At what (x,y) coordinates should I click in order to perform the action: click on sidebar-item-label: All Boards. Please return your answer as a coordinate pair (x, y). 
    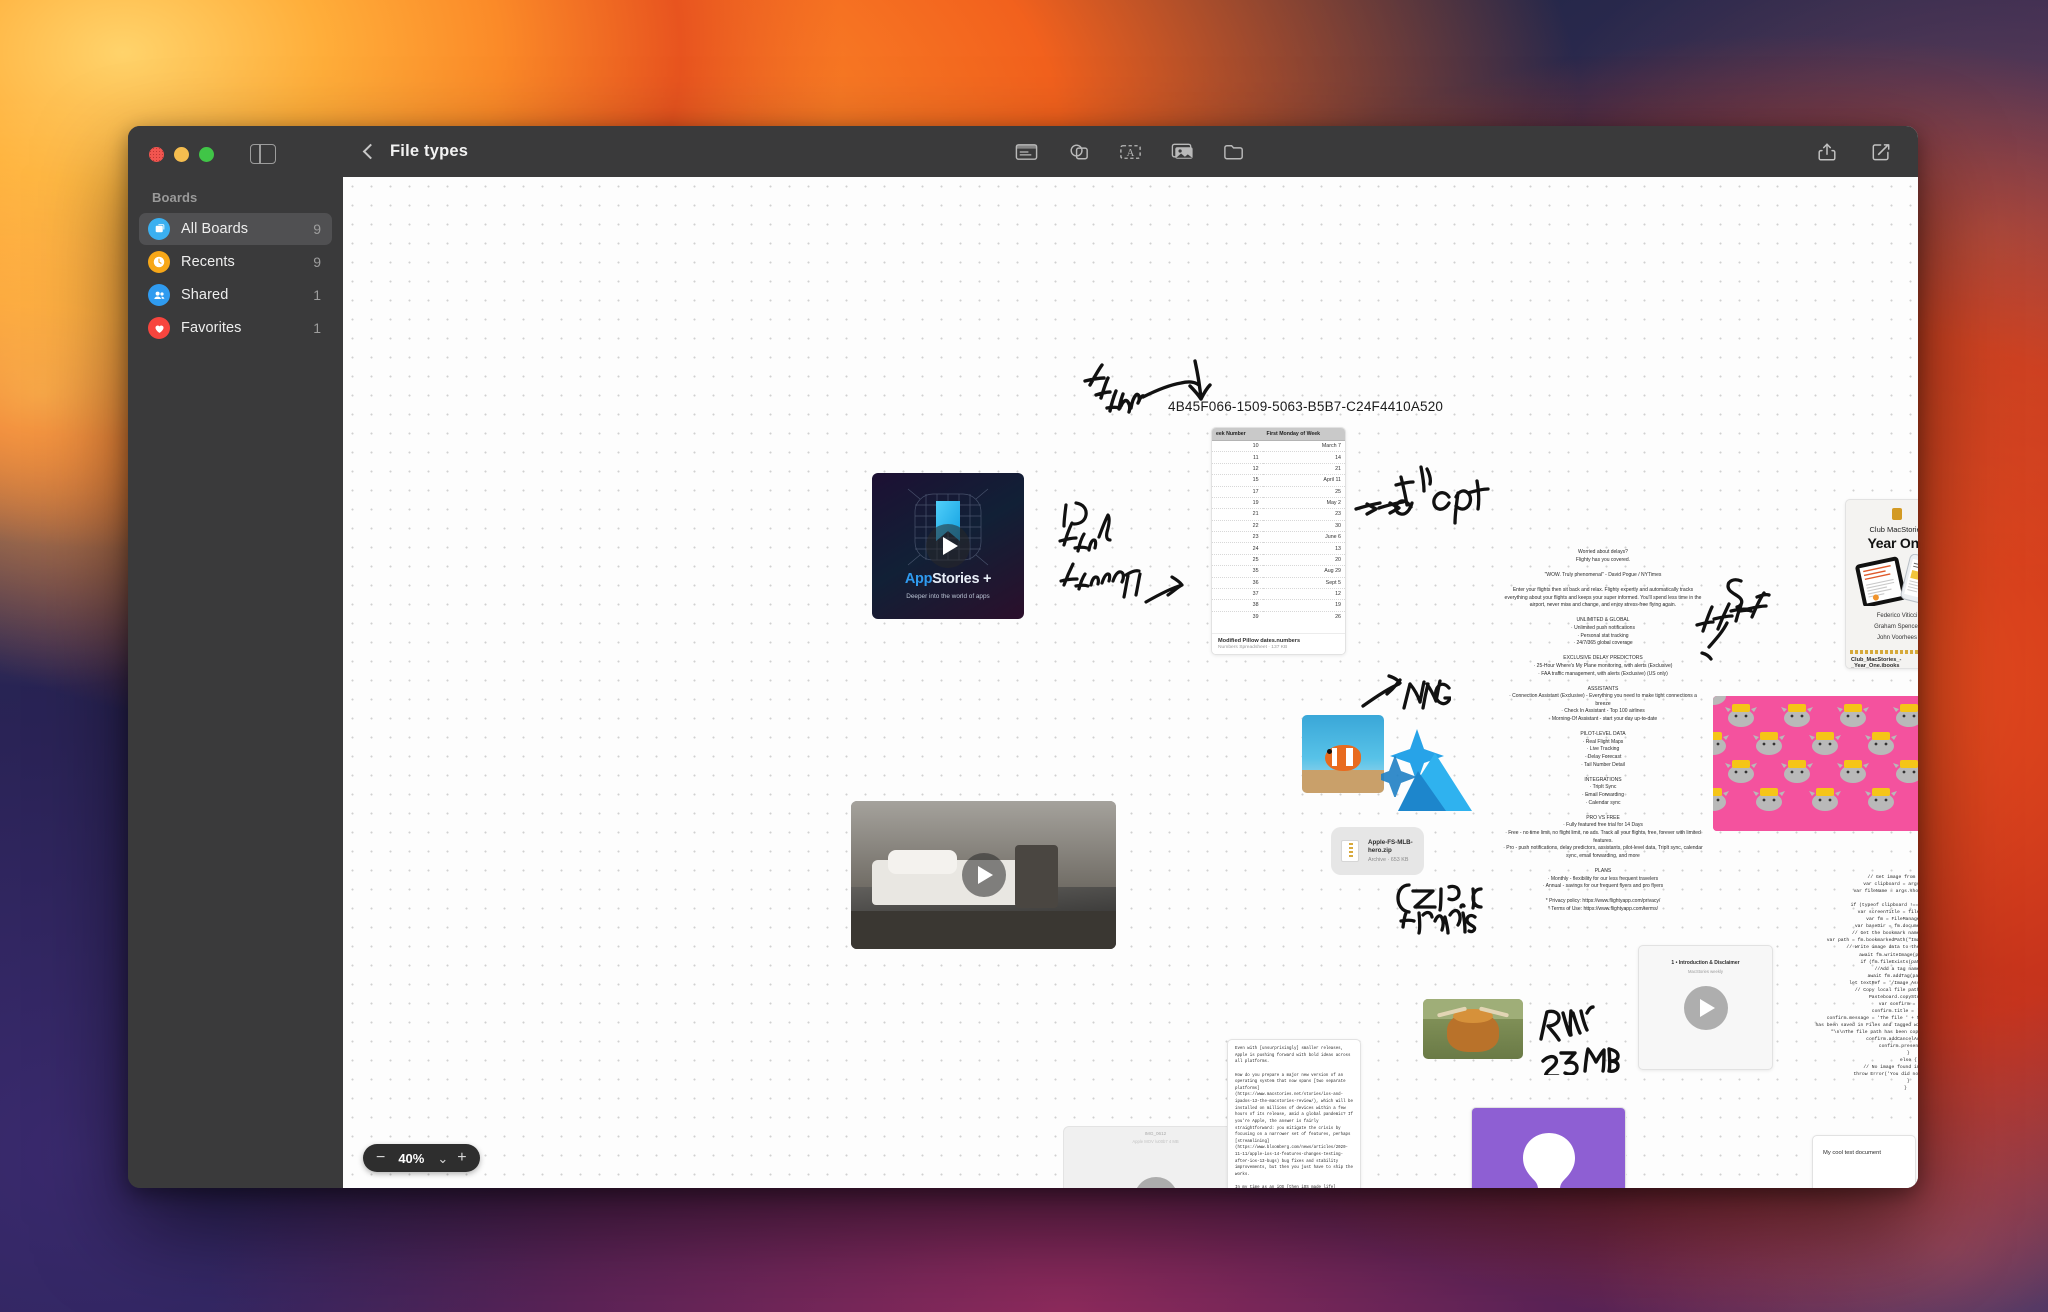
    Looking at the image, I should click on (215, 229).